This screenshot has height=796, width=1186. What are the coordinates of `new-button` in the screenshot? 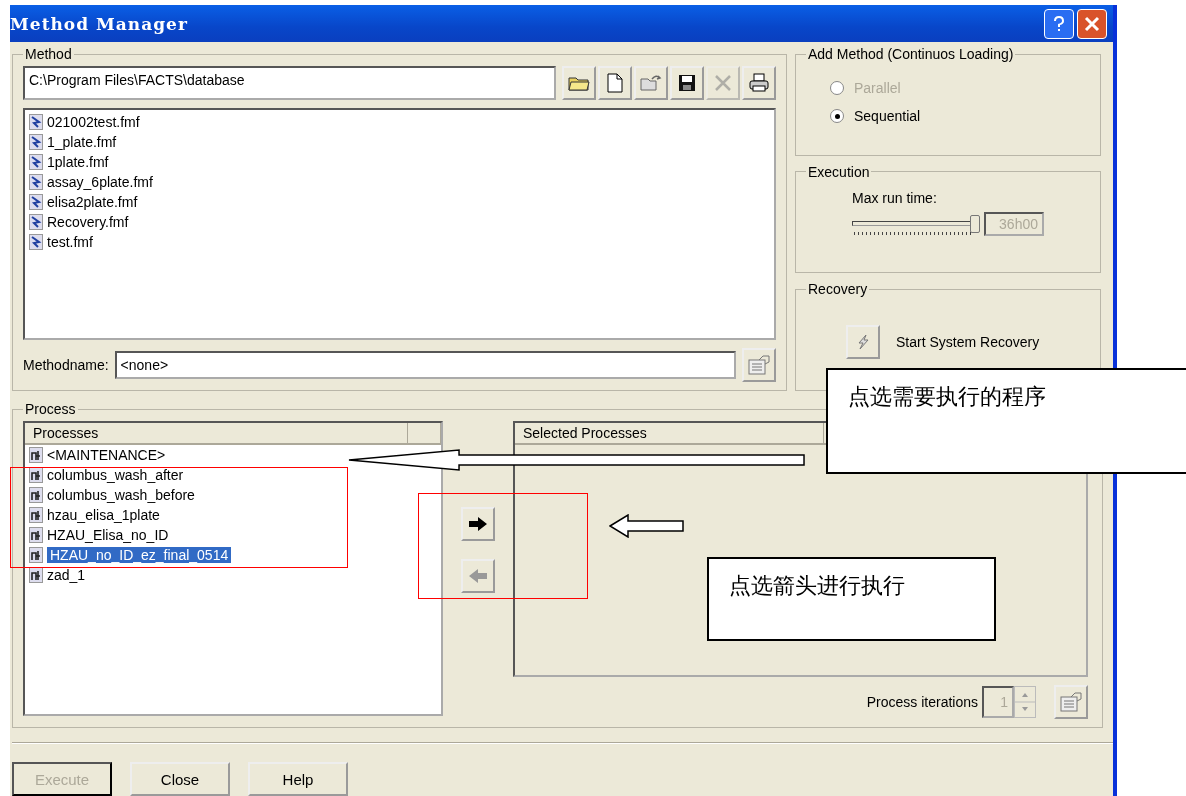 It's located at (615, 83).